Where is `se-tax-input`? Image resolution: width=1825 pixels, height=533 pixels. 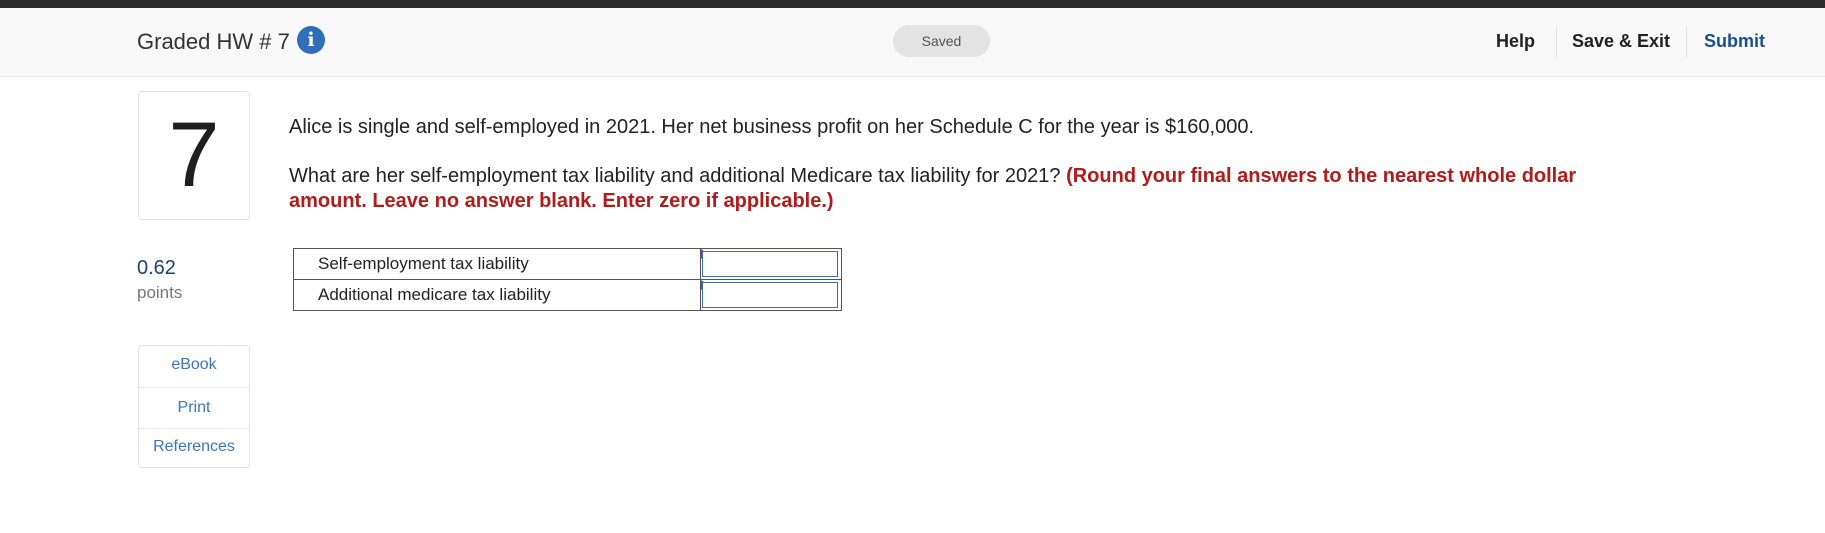
se-tax-input is located at coordinates (770, 264).